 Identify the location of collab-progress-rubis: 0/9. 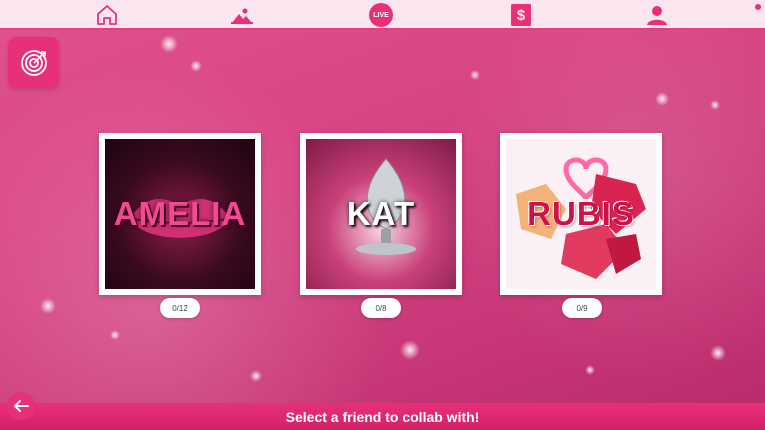
(582, 308).